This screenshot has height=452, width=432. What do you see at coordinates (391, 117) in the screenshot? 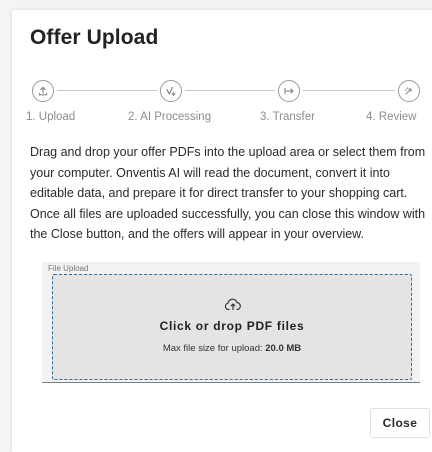
I see `step-label-review: 4. Review` at bounding box center [391, 117].